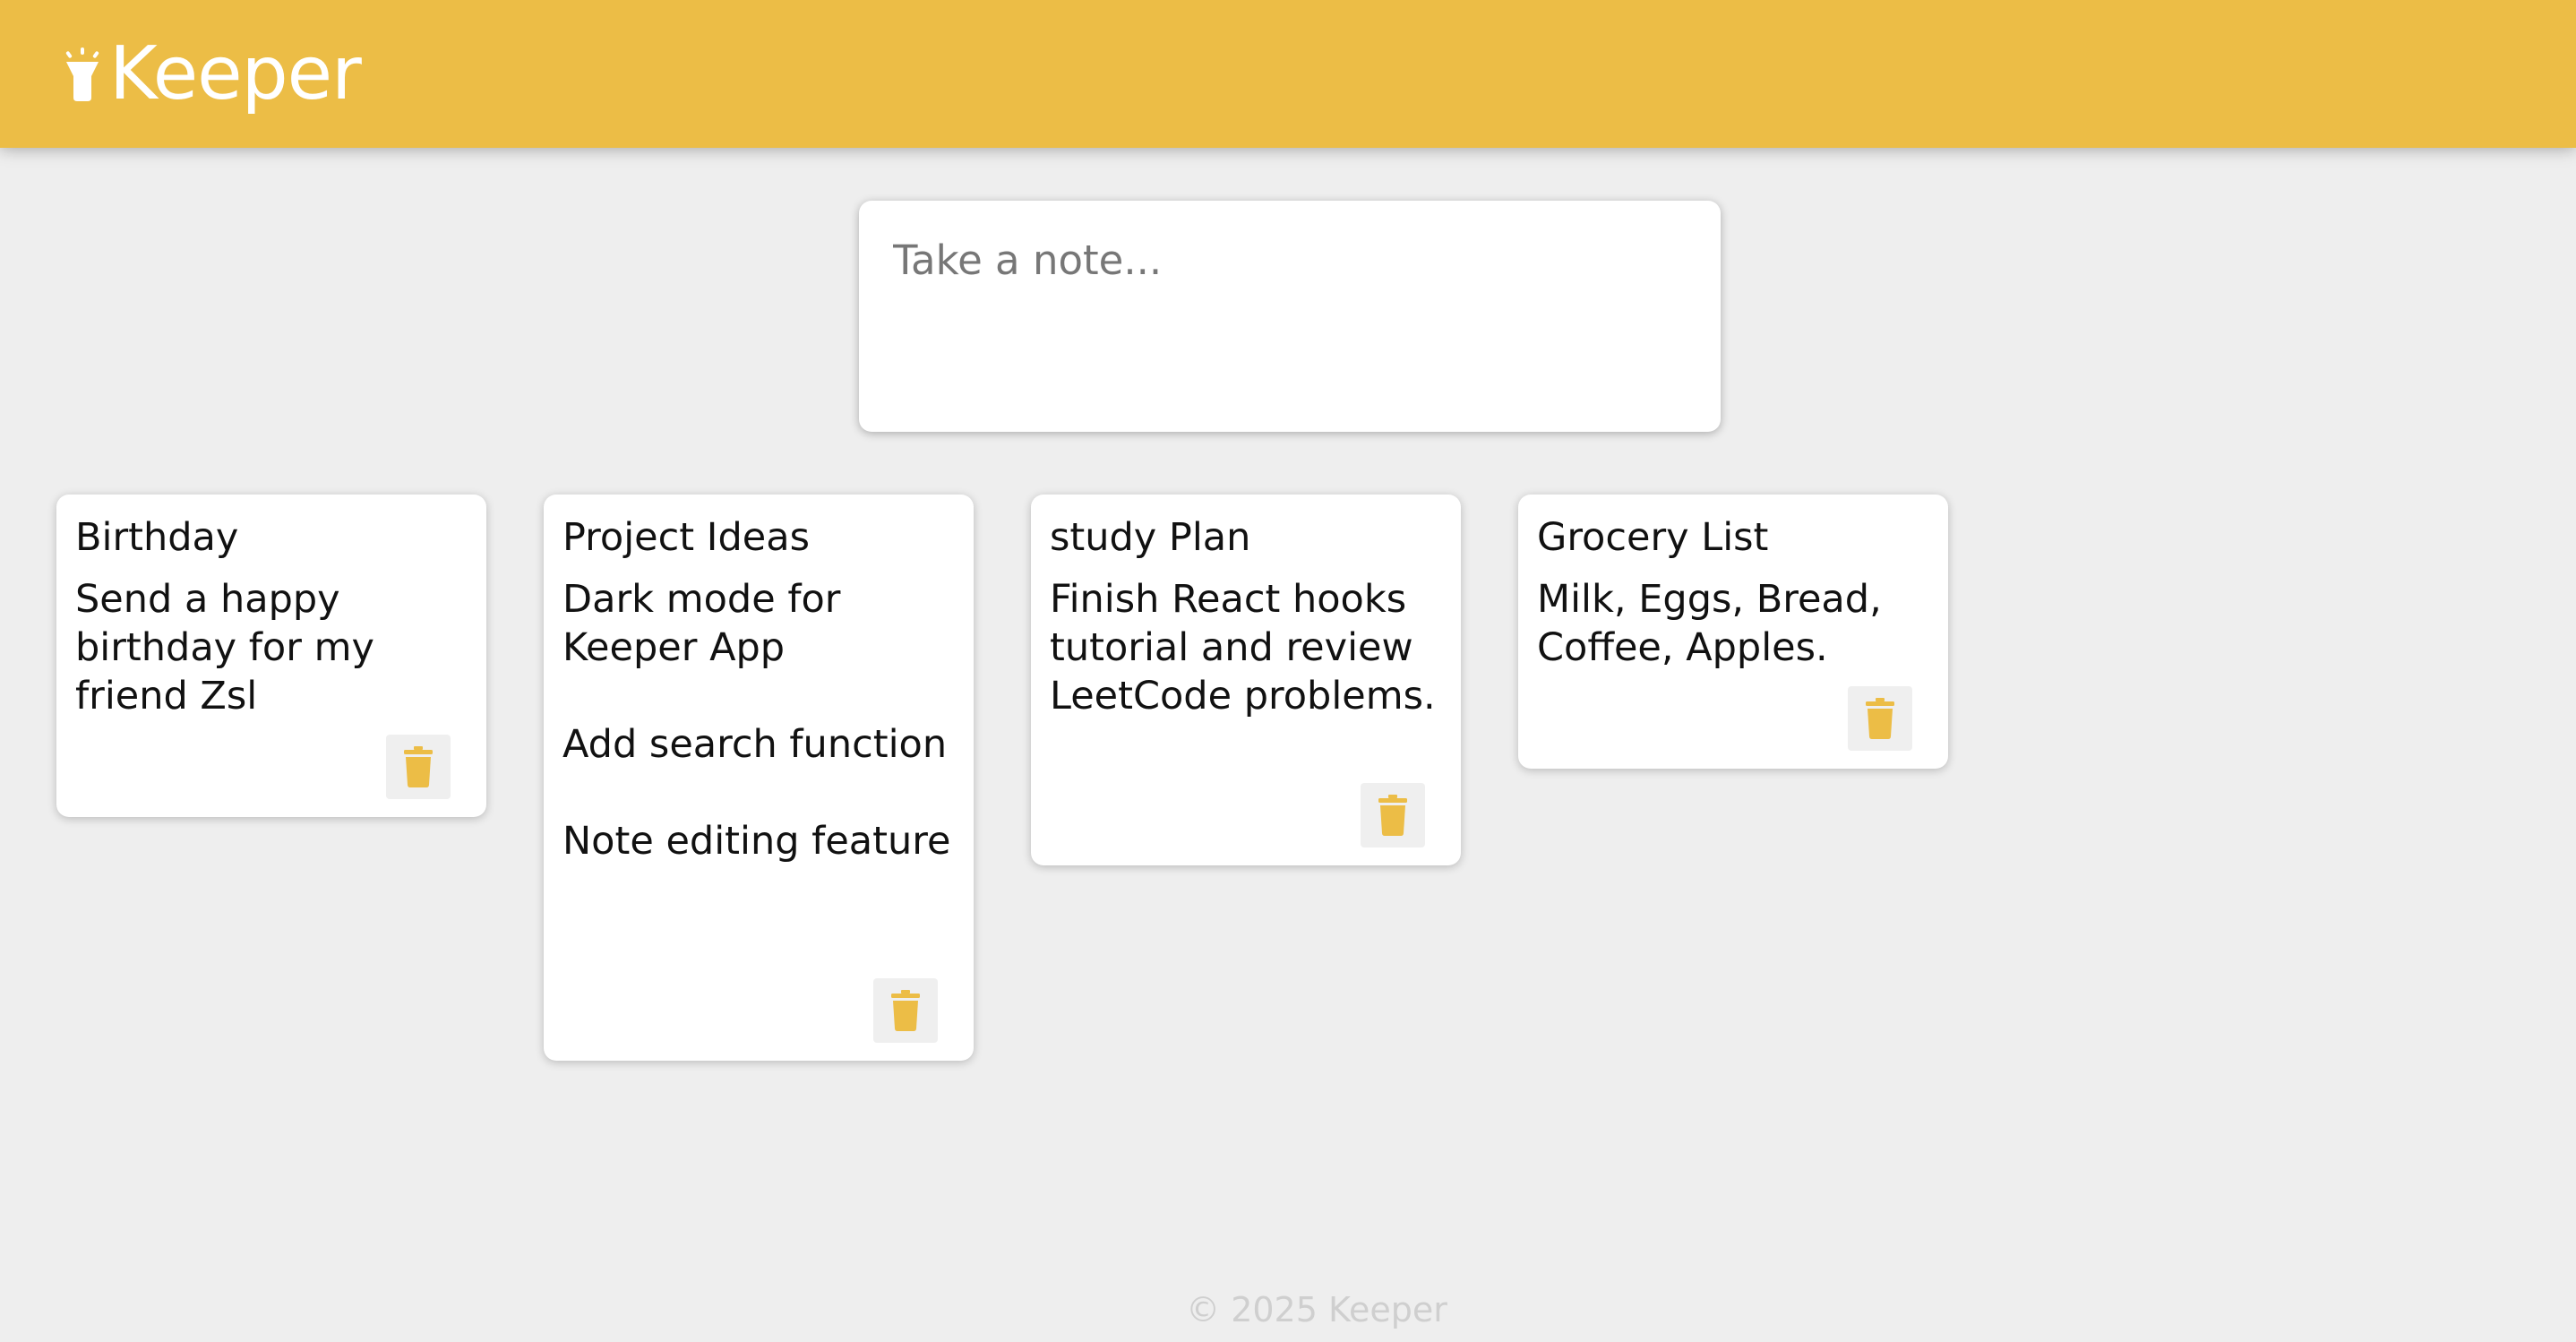 Image resolution: width=2576 pixels, height=1342 pixels. Describe the element at coordinates (1288, 74) in the screenshot. I see `app-header: Keeper` at that location.